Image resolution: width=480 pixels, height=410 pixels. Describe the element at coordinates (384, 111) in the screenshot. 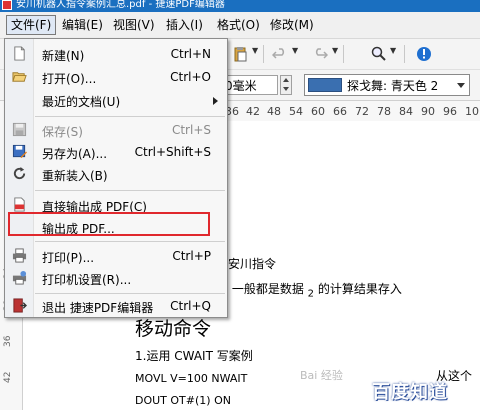

I see `ruler-tick: 78` at that location.